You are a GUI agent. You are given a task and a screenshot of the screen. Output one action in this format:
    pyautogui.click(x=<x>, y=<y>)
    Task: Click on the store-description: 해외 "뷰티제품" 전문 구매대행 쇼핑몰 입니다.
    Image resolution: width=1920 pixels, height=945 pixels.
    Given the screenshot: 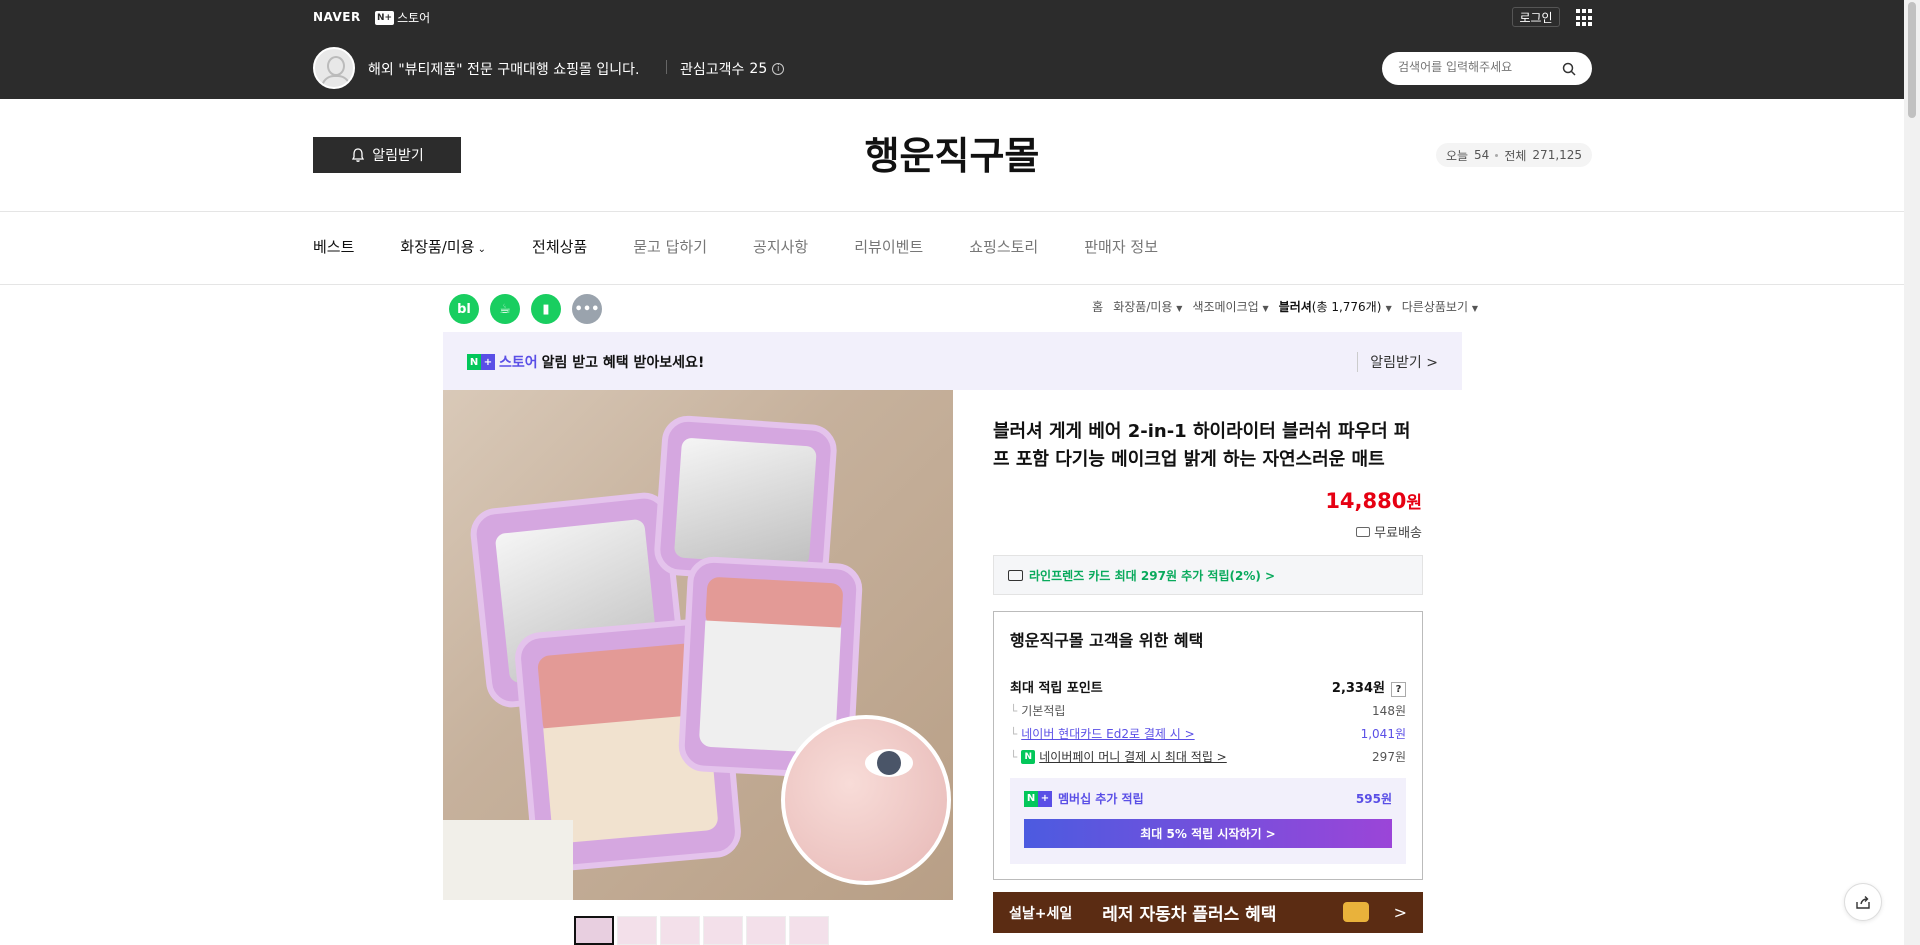 What is the action you would take?
    pyautogui.click(x=504, y=70)
    